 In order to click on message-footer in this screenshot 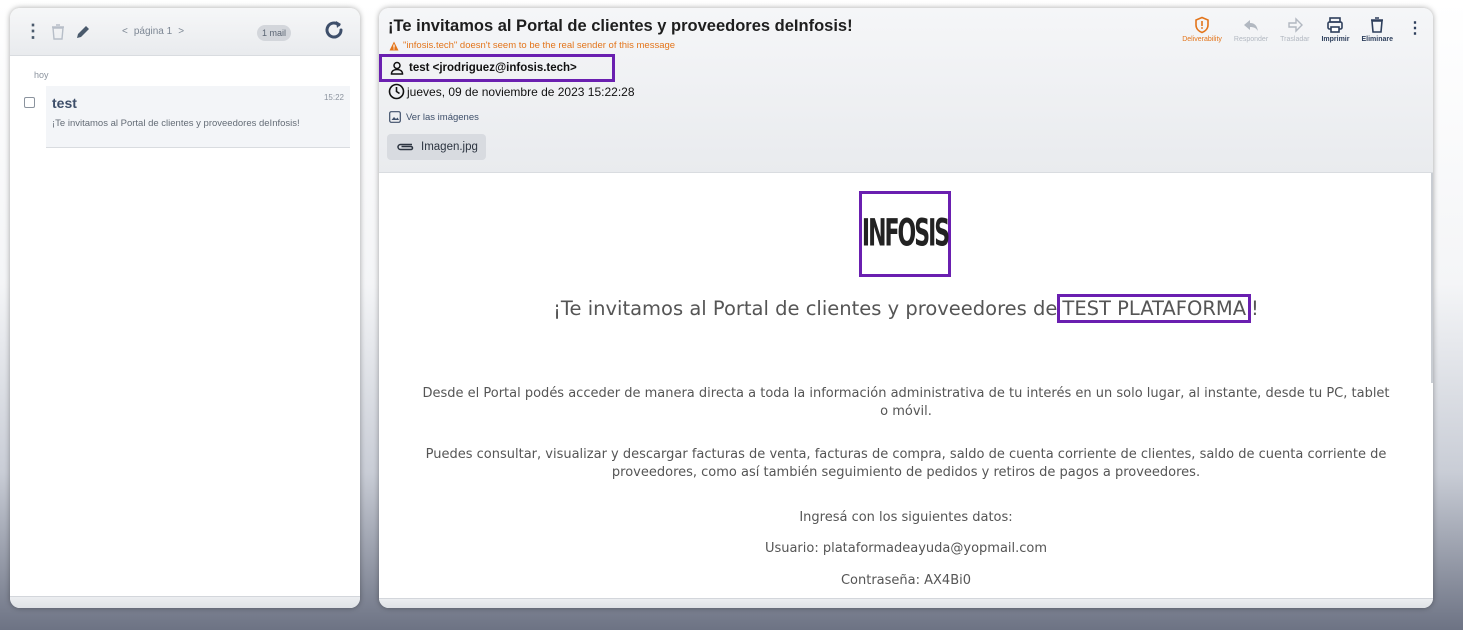, I will do `click(906, 603)`.